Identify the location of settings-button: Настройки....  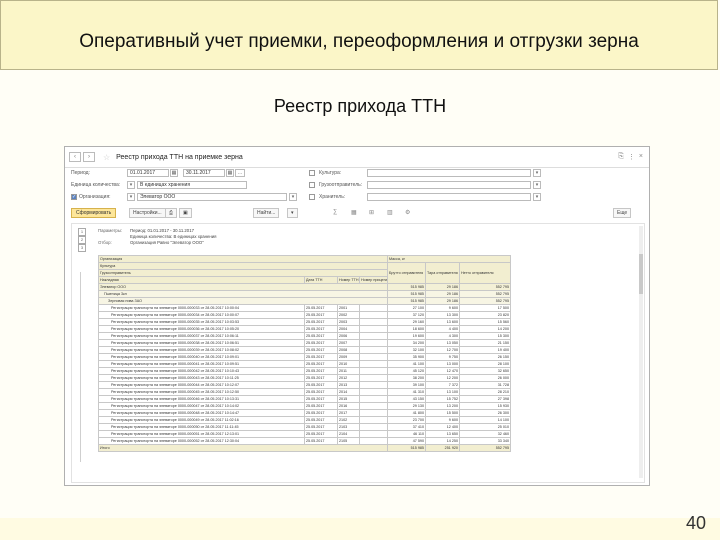
(147, 213).